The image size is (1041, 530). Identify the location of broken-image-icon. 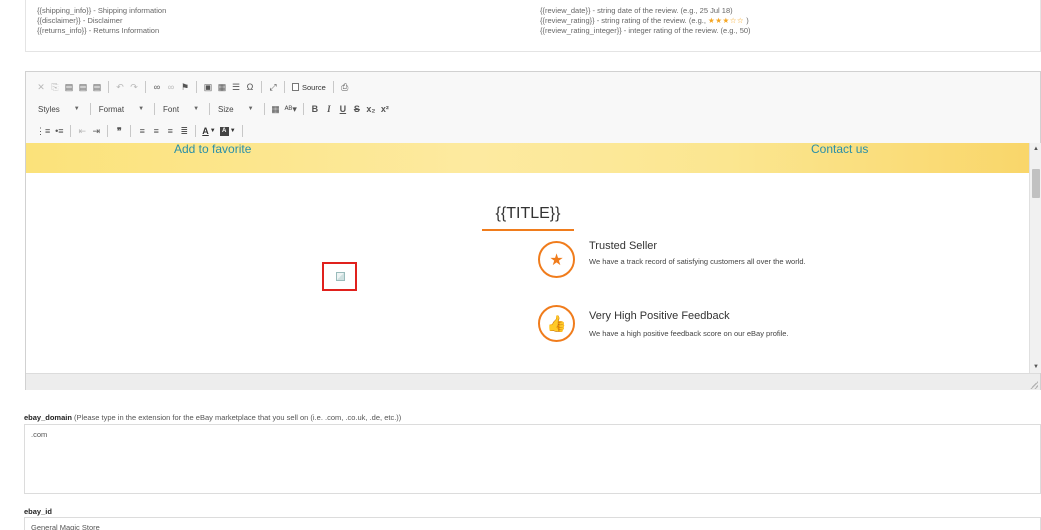
(340, 276).